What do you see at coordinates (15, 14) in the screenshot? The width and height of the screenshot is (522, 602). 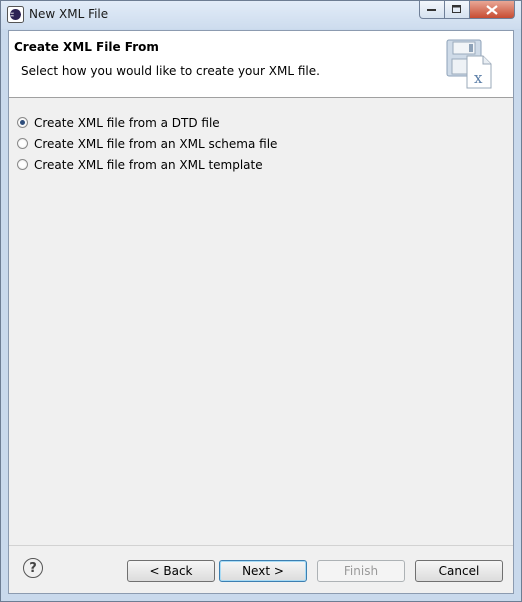 I see `eclipse-icon` at bounding box center [15, 14].